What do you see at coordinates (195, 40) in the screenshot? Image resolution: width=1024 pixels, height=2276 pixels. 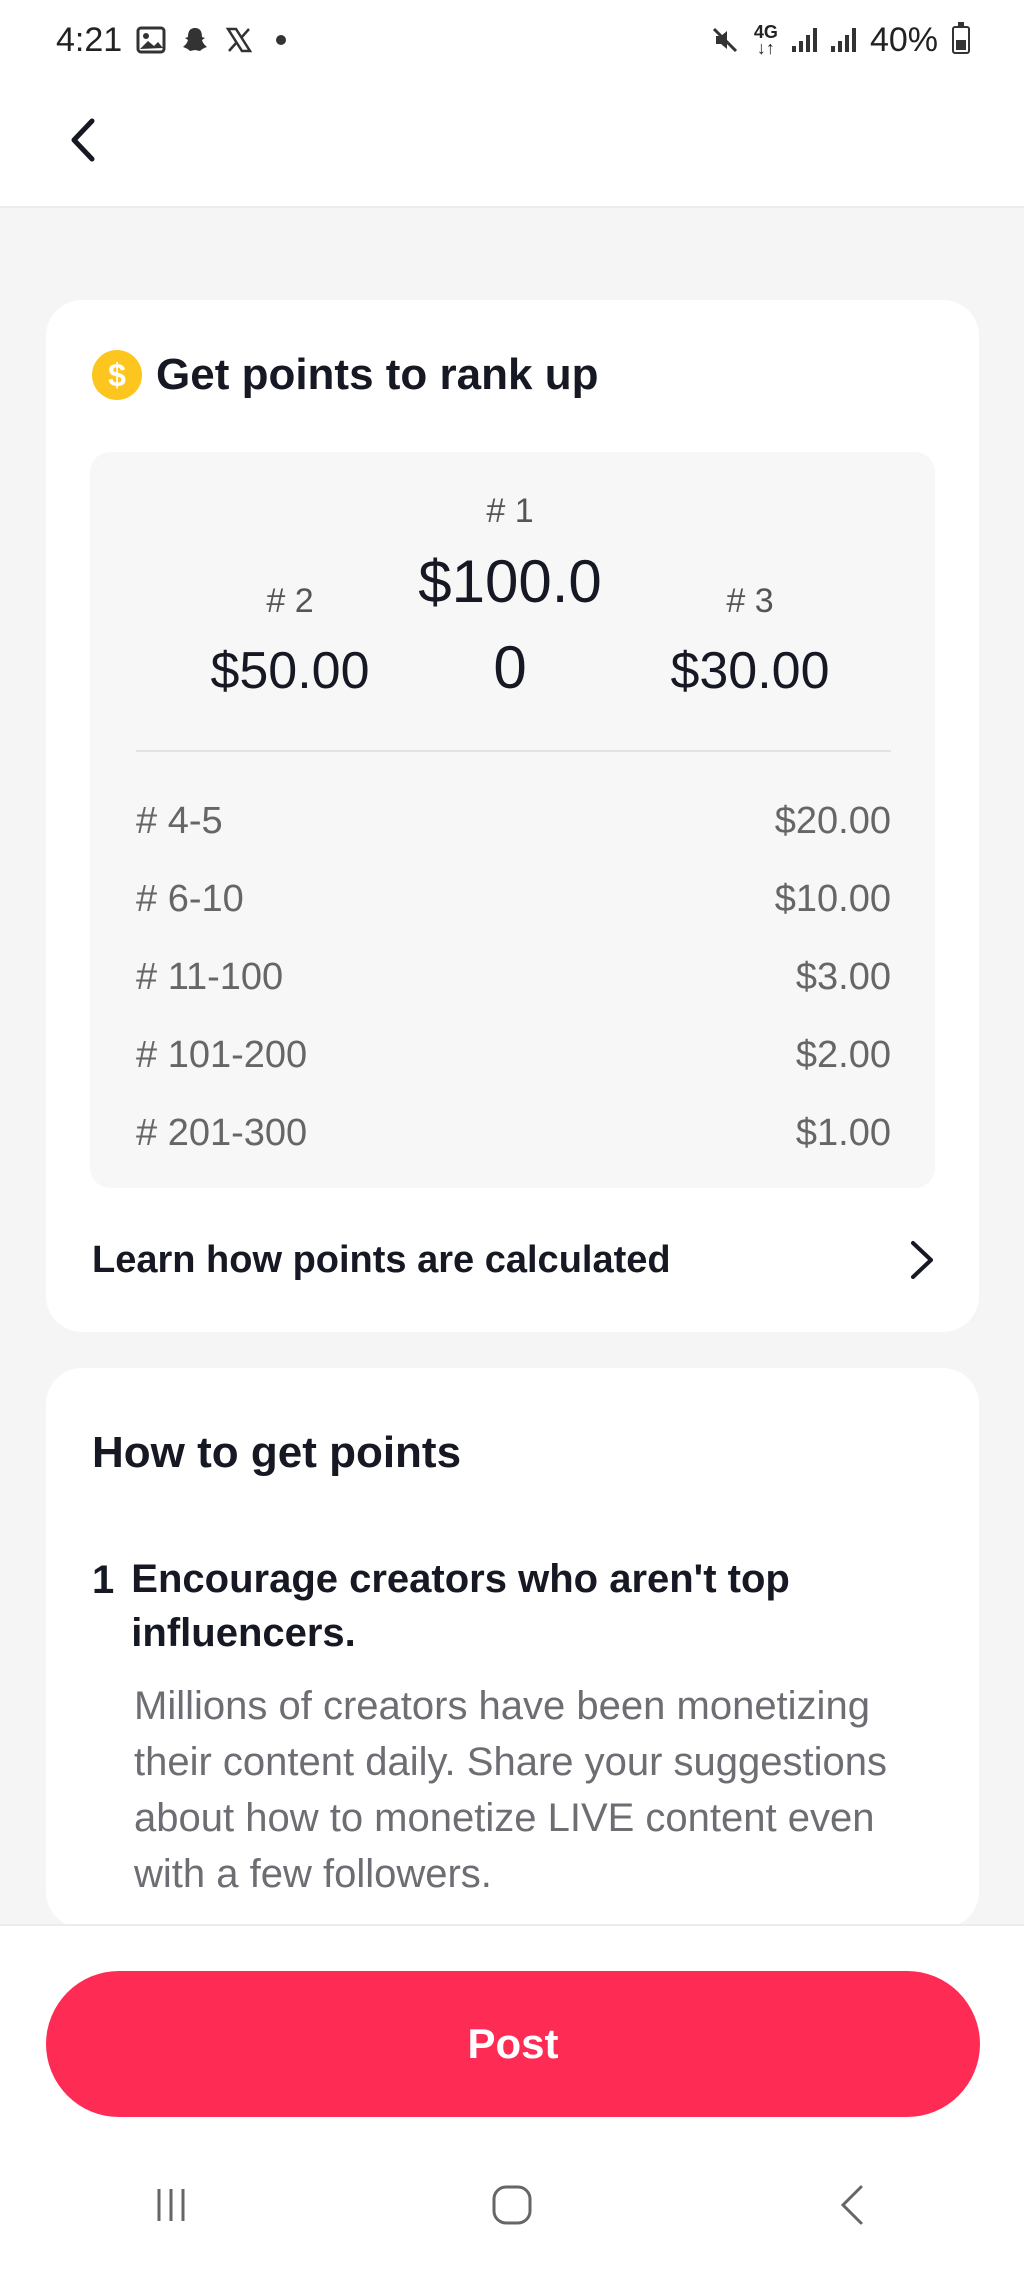 I see `snapchat-icon` at bounding box center [195, 40].